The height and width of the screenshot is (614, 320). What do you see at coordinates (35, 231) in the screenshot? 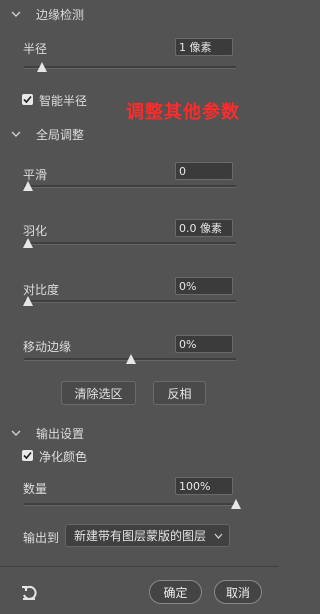
I see `feather-label: 羽化` at bounding box center [35, 231].